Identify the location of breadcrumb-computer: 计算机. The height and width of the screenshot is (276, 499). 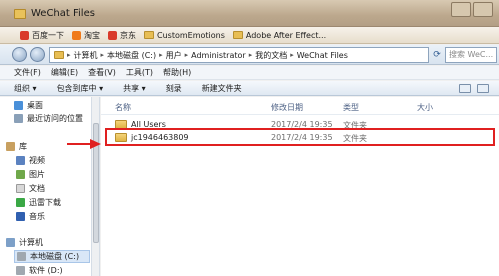
(86, 55).